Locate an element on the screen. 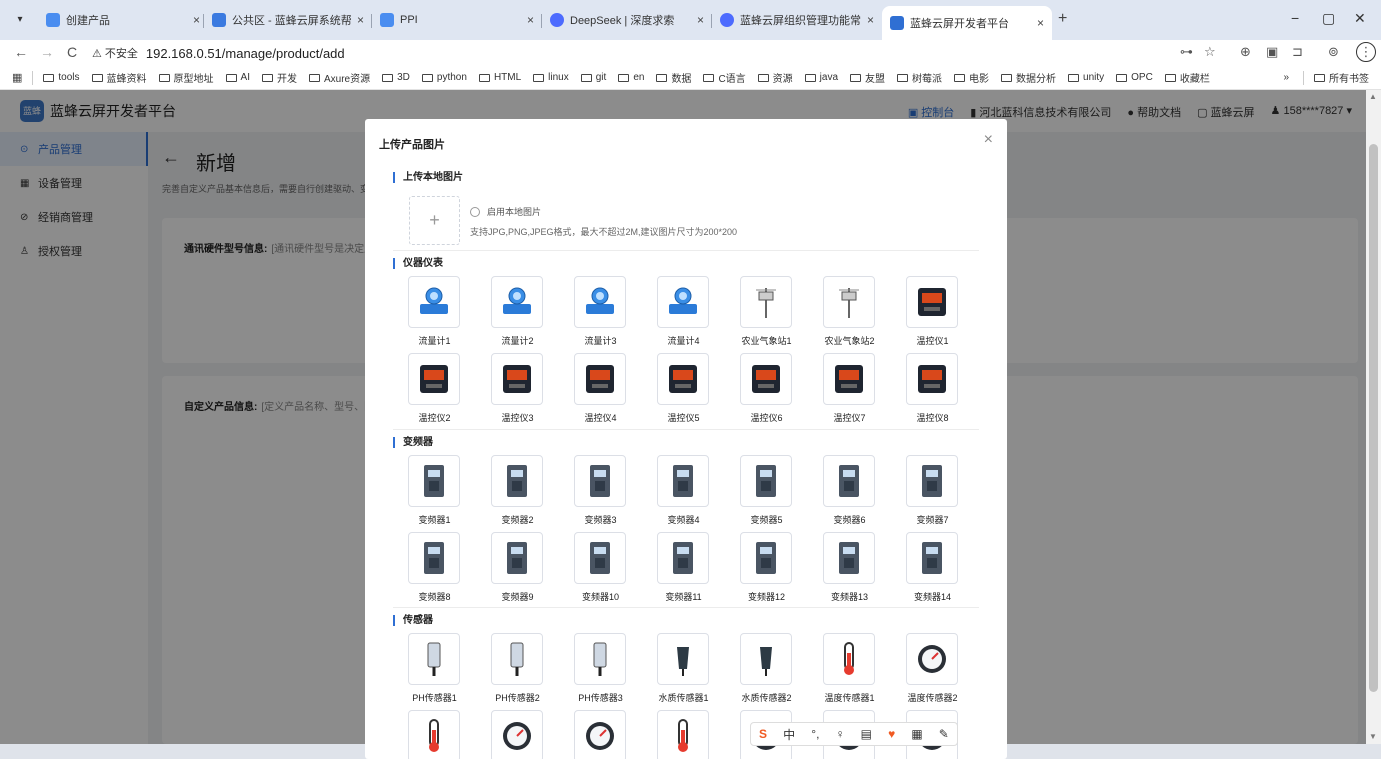  product-image-option: 变频器3 is located at coordinates (600, 493).